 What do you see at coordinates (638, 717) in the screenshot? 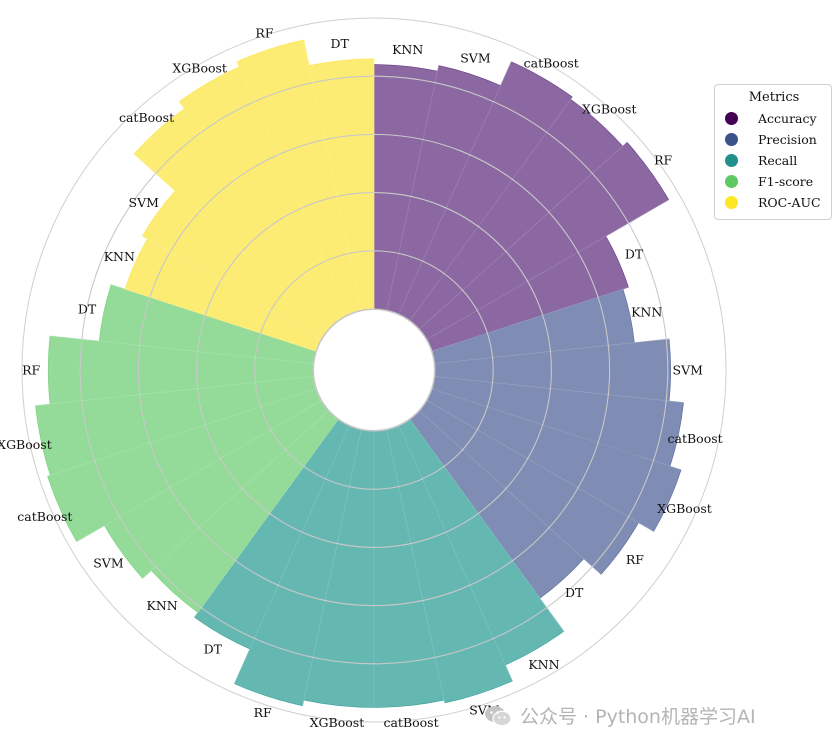
I see `watermark-text: 公众号 · Python机器学习AI` at bounding box center [638, 717].